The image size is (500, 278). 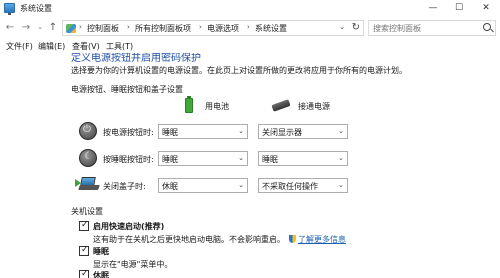 I want to click on fast-startup-description: 这有助于在关机之后更快地启动电脑。不会影响重启。 了解更多信息, so click(x=219, y=239).